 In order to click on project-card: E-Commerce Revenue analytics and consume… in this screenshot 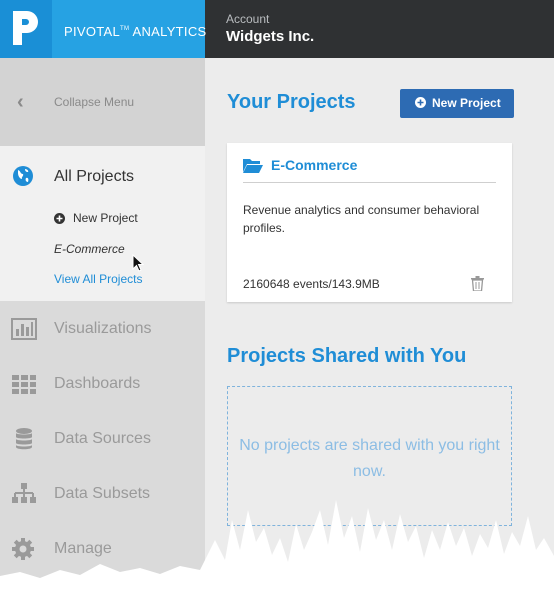, I will do `click(369, 222)`.